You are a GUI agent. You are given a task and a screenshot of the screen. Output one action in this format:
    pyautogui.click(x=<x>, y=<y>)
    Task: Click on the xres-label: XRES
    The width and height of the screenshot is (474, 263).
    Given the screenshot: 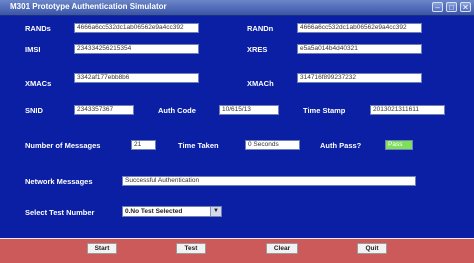 What is the action you would take?
    pyautogui.click(x=257, y=49)
    